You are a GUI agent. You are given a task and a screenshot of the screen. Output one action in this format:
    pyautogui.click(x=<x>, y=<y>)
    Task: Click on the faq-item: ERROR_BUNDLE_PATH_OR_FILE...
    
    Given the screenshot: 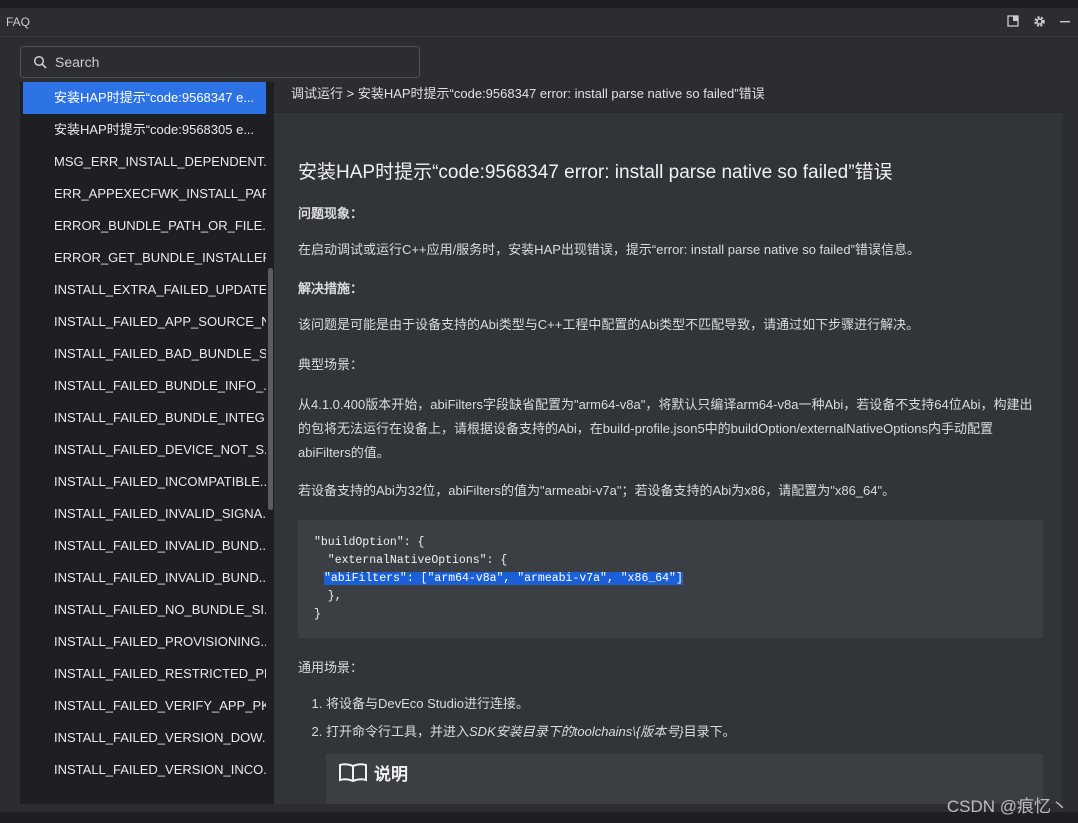 What is the action you would take?
    pyautogui.click(x=148, y=226)
    